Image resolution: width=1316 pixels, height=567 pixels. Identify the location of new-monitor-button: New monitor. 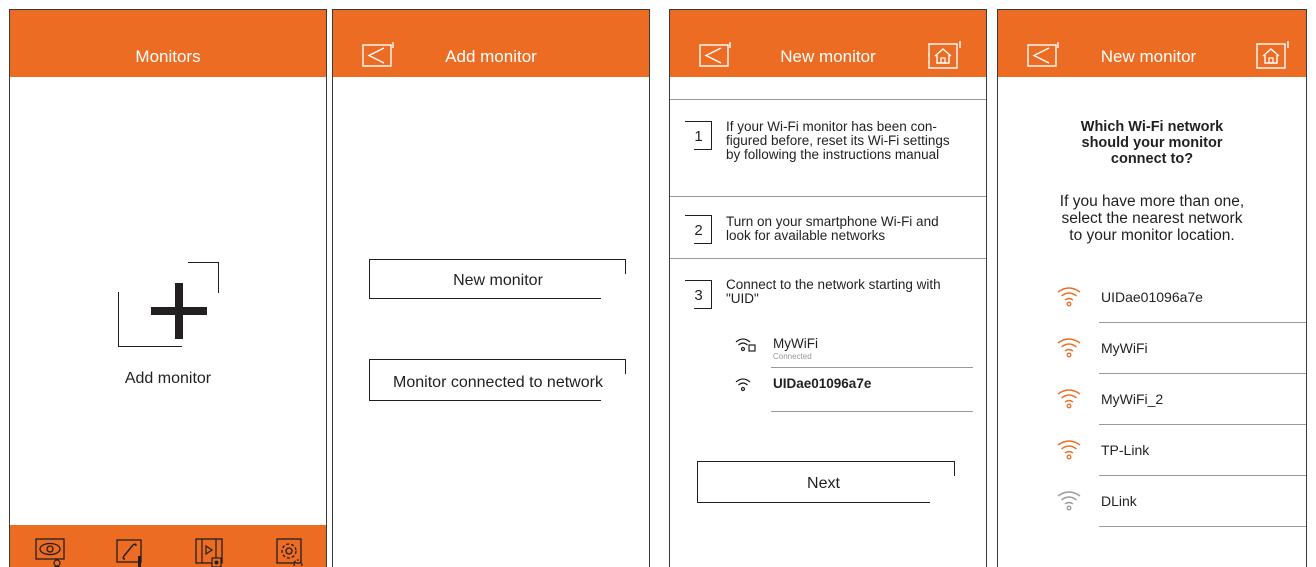
(498, 281).